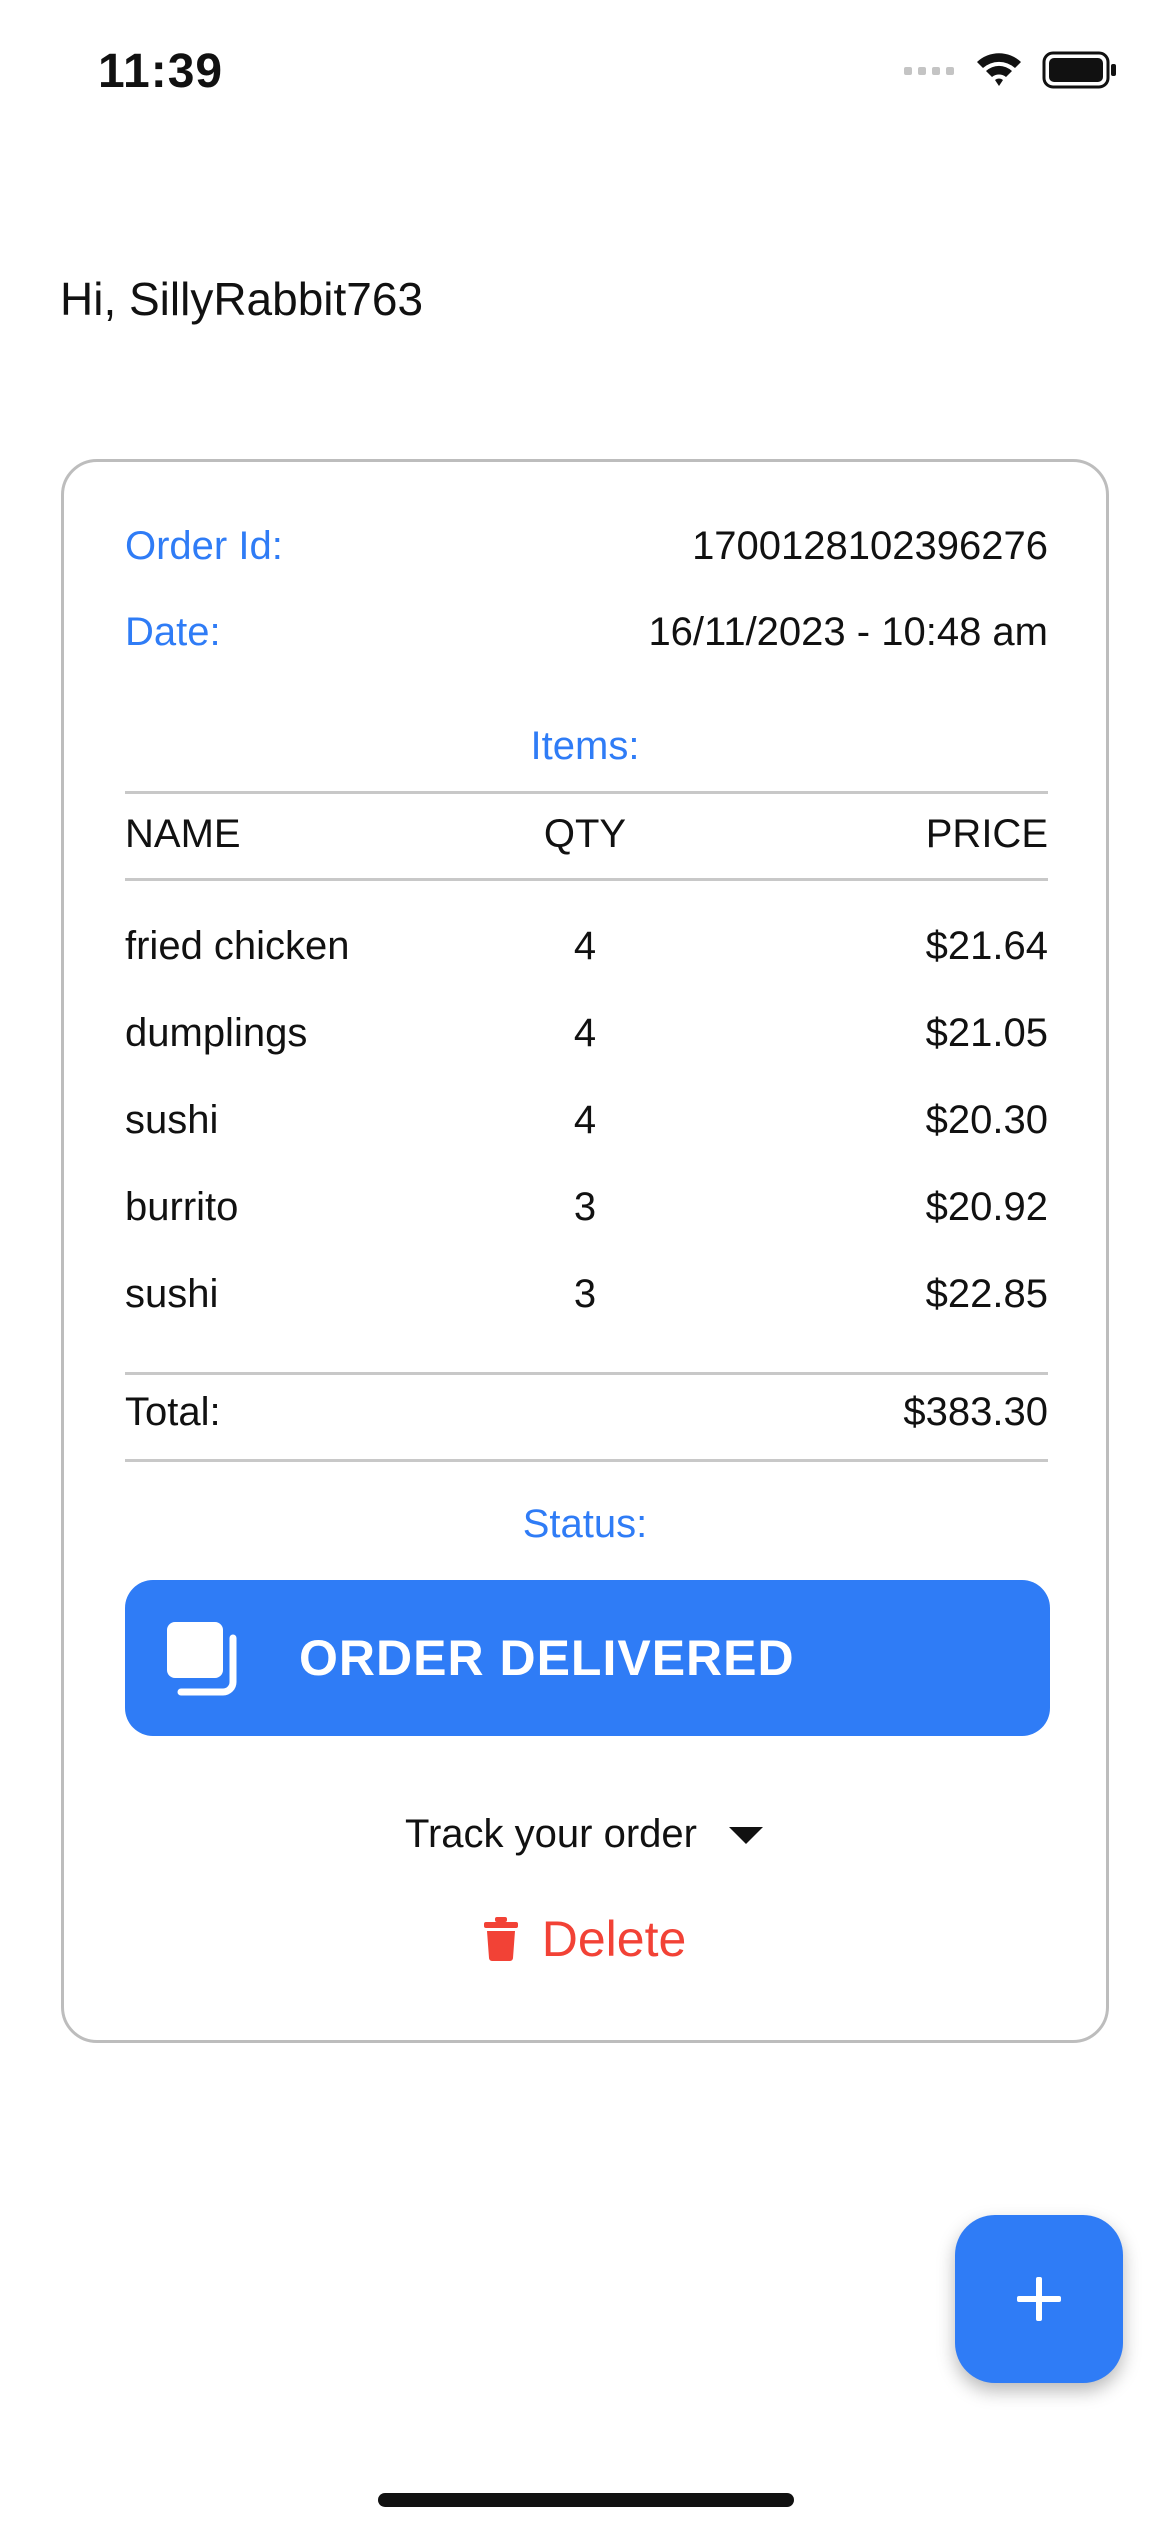  What do you see at coordinates (986, 1207) in the screenshot?
I see `item-price: $20.92` at bounding box center [986, 1207].